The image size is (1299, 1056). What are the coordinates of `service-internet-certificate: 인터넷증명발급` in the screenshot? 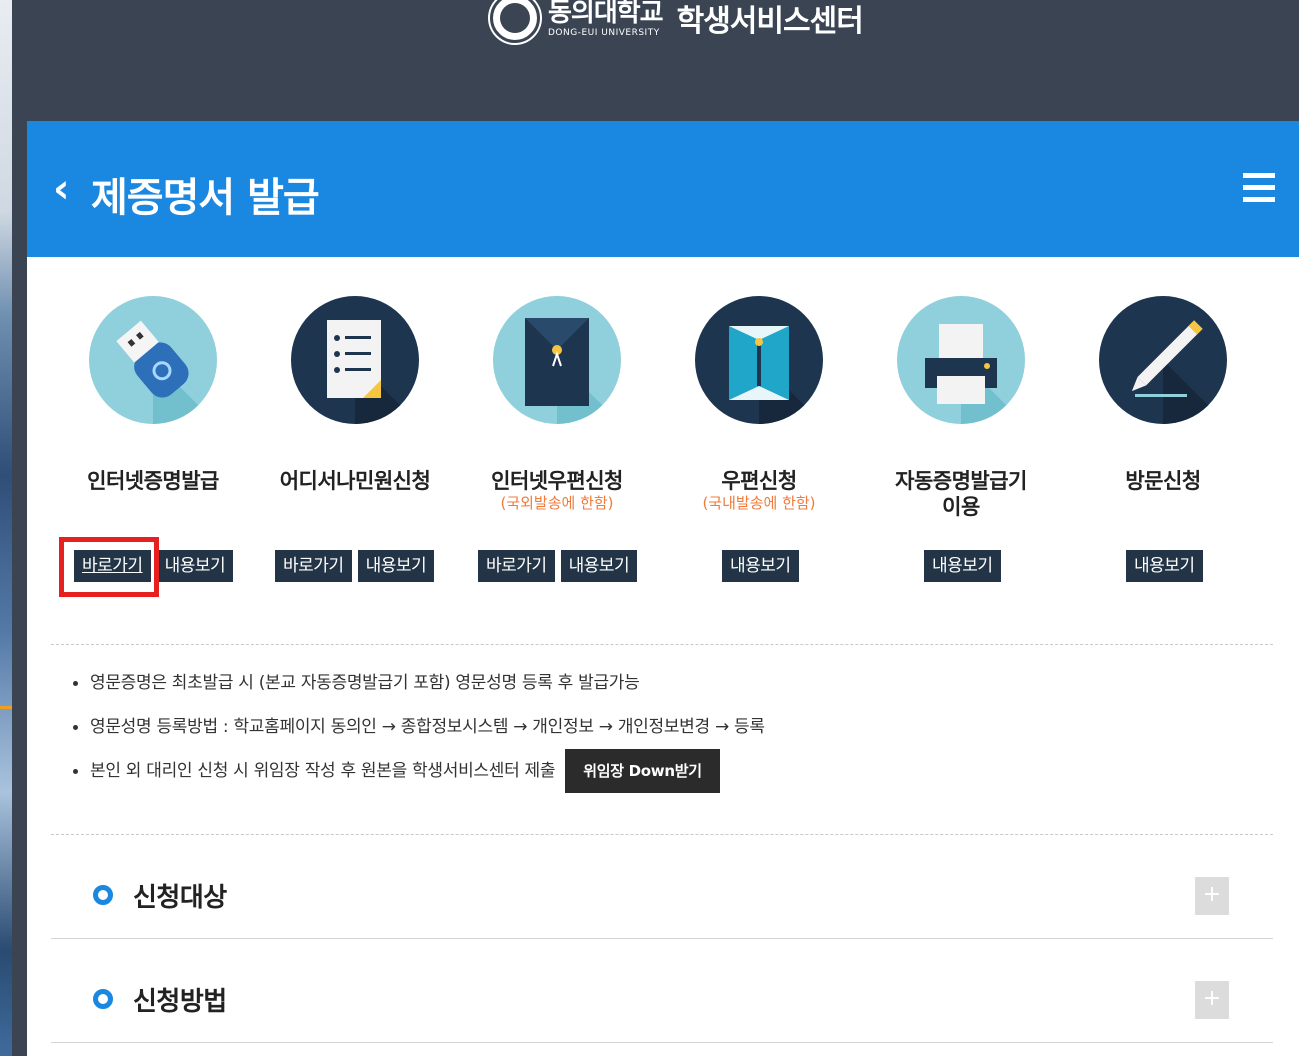 It's located at (153, 395).